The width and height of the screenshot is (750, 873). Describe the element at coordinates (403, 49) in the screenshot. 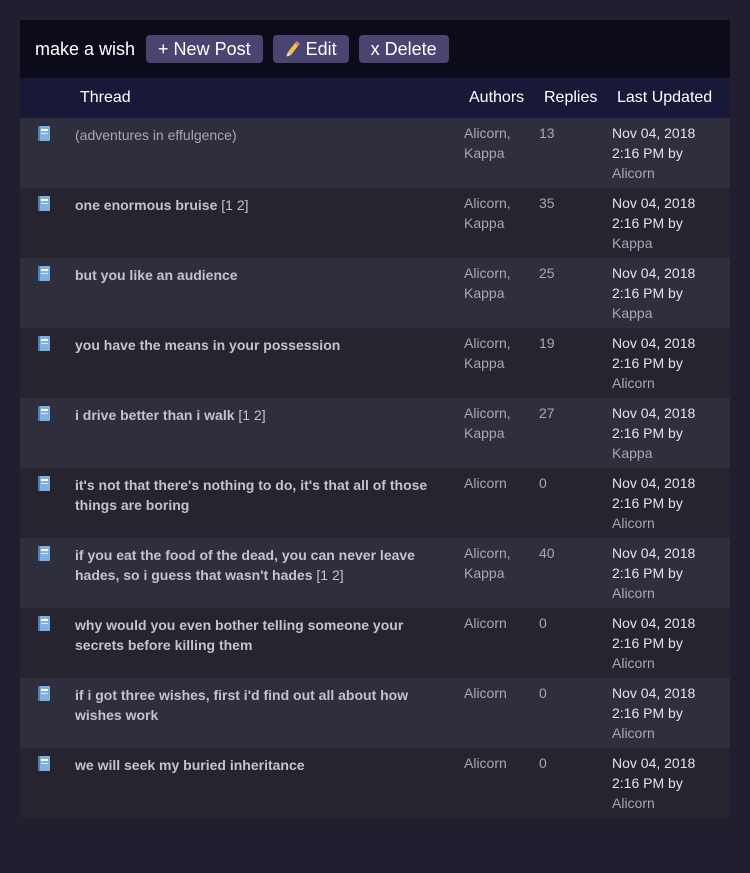

I see `delete-button: x Delete` at that location.